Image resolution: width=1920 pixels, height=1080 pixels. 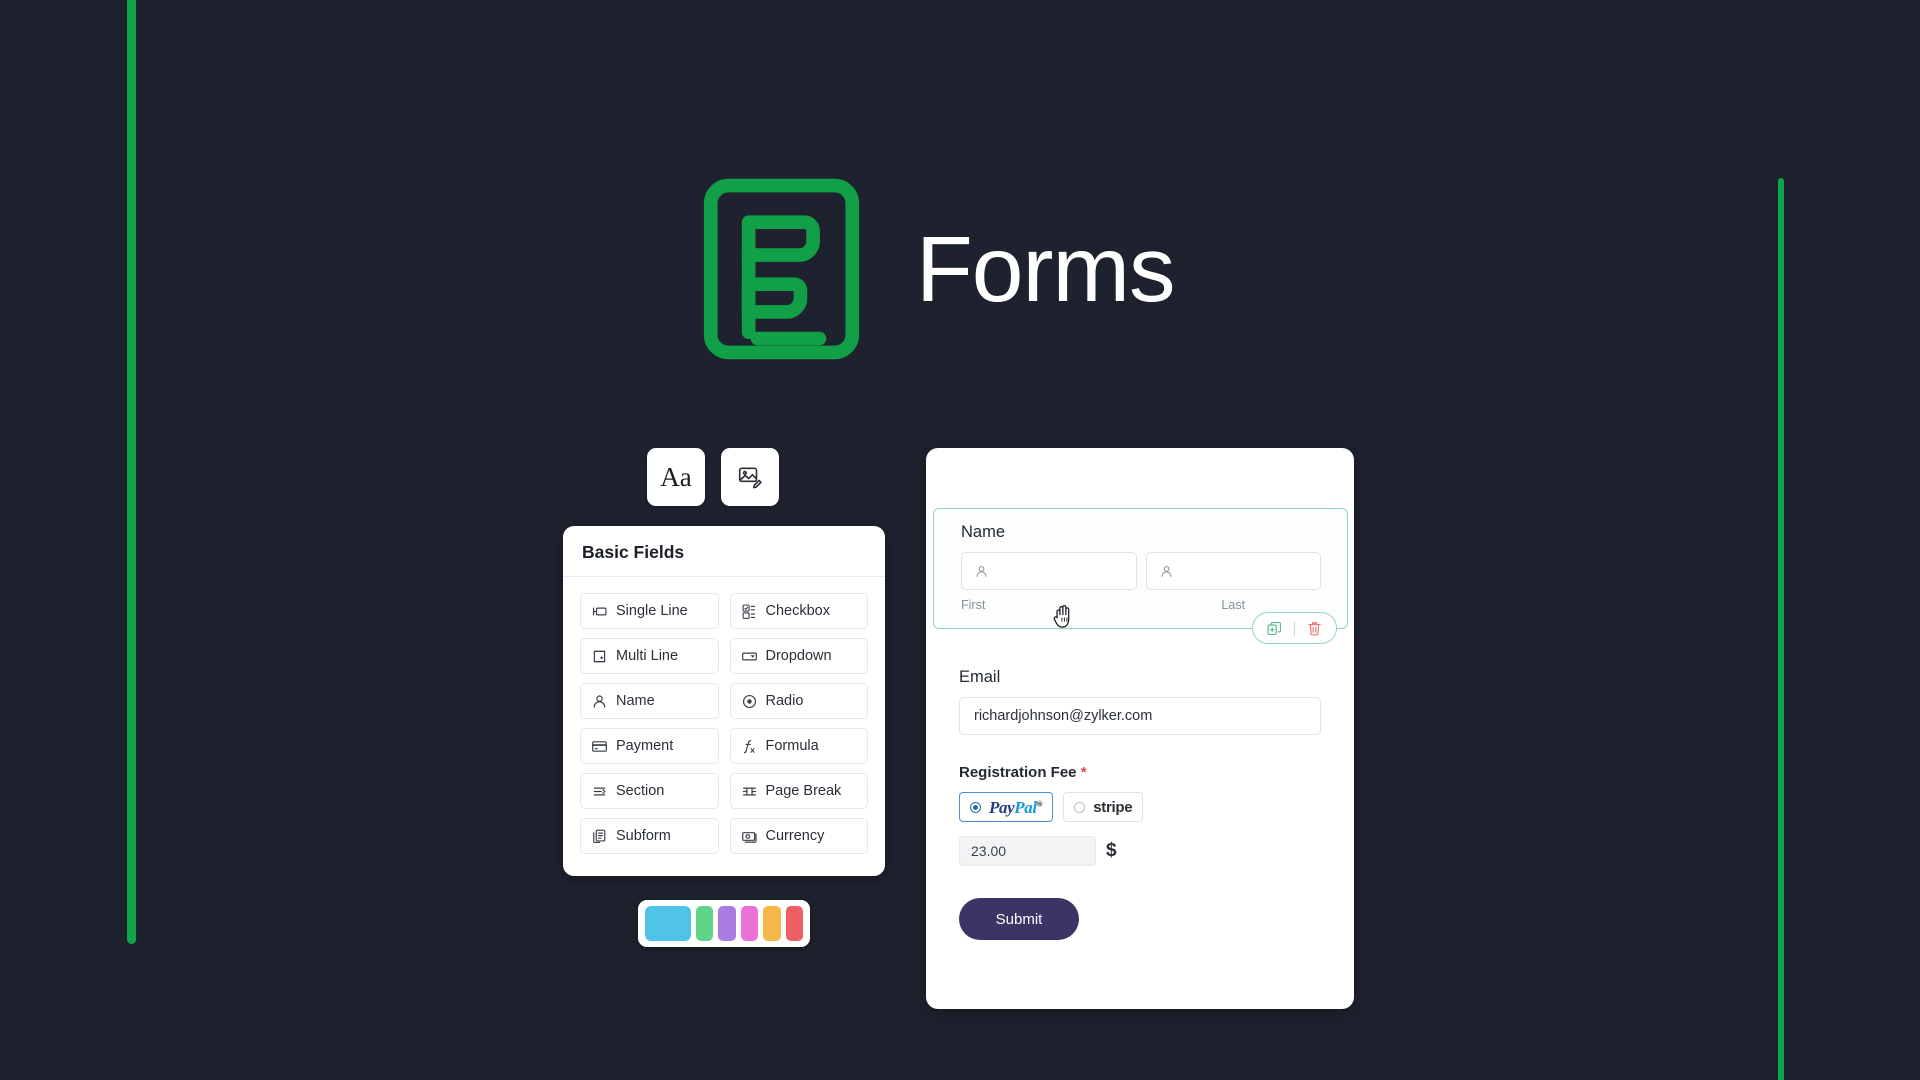 I want to click on dropdown-icon, so click(x=749, y=656).